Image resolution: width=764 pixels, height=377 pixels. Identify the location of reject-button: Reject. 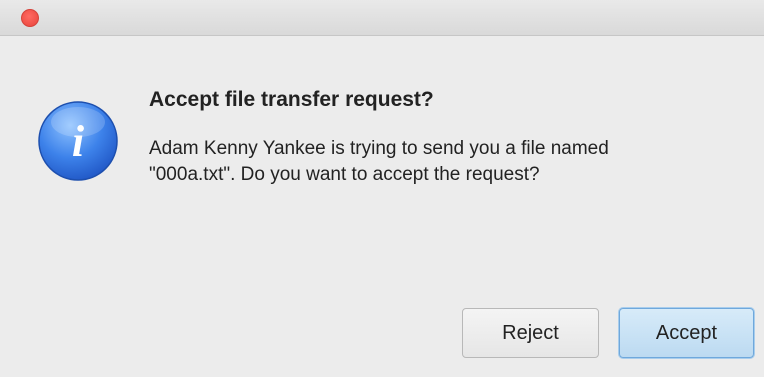
(530, 333).